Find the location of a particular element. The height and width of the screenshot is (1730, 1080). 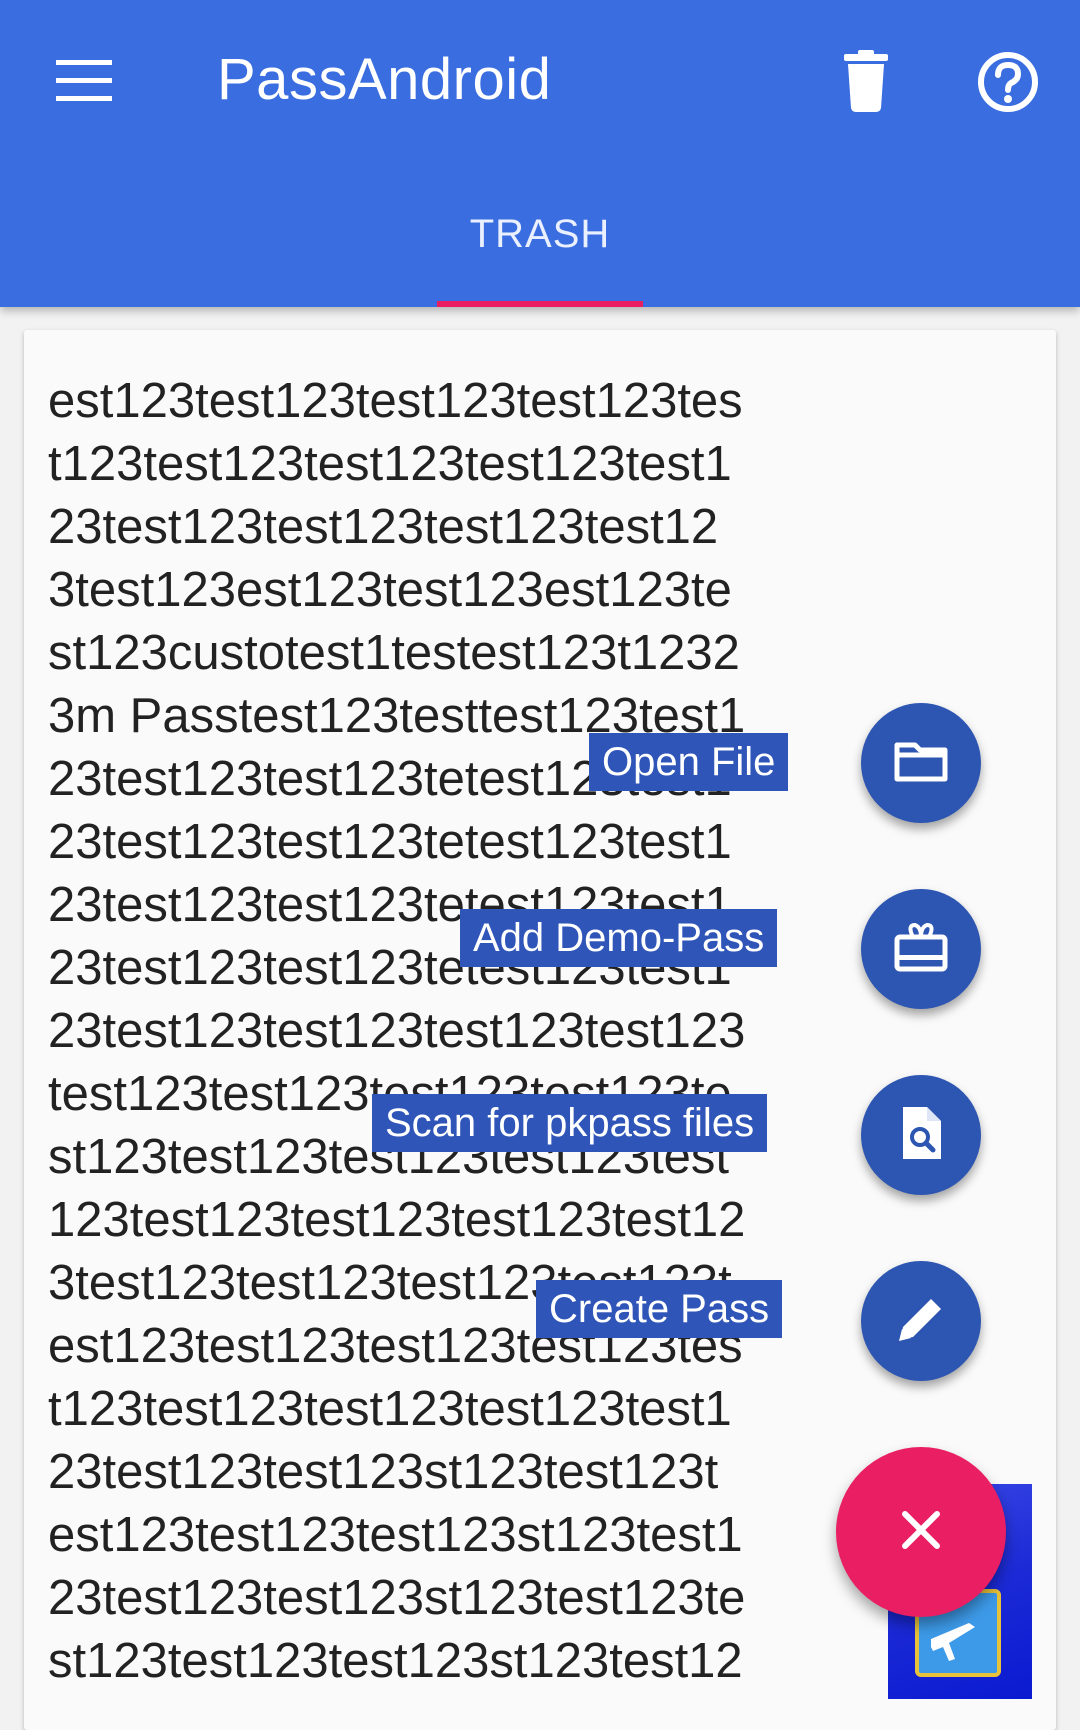

close-fab-button is located at coordinates (921, 1532).